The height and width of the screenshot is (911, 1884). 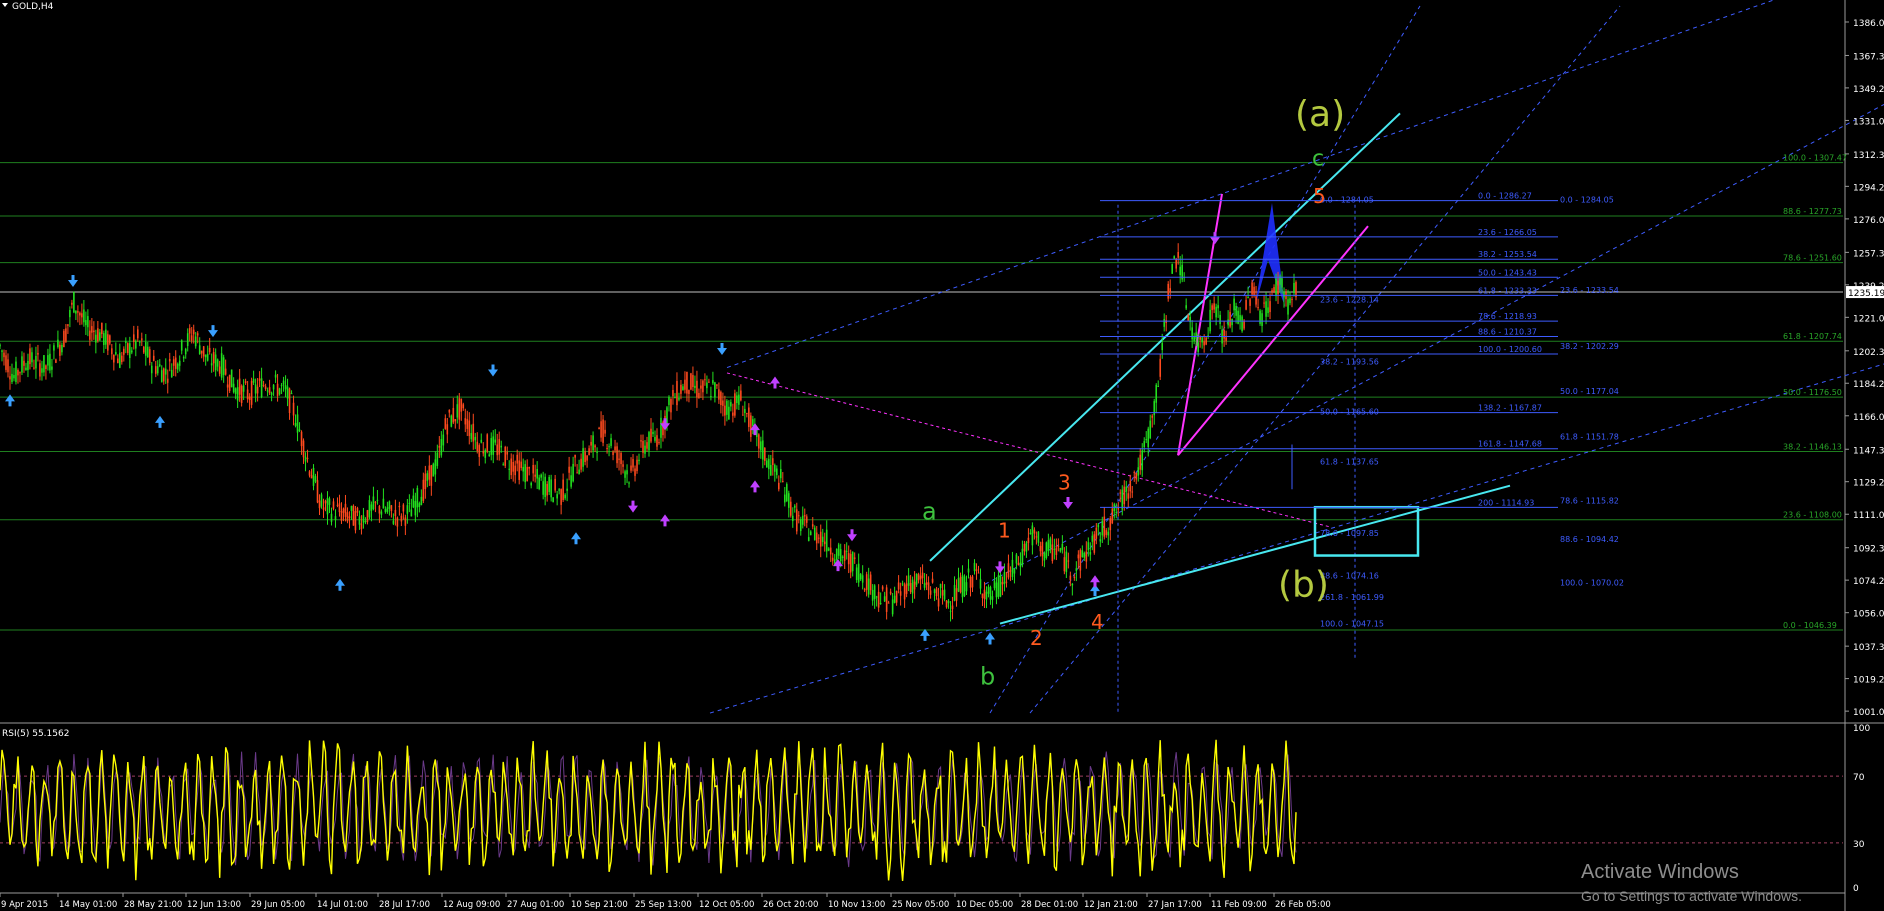 What do you see at coordinates (1868, 451) in the screenshot?
I see `price-tick-label: 1147.37` at bounding box center [1868, 451].